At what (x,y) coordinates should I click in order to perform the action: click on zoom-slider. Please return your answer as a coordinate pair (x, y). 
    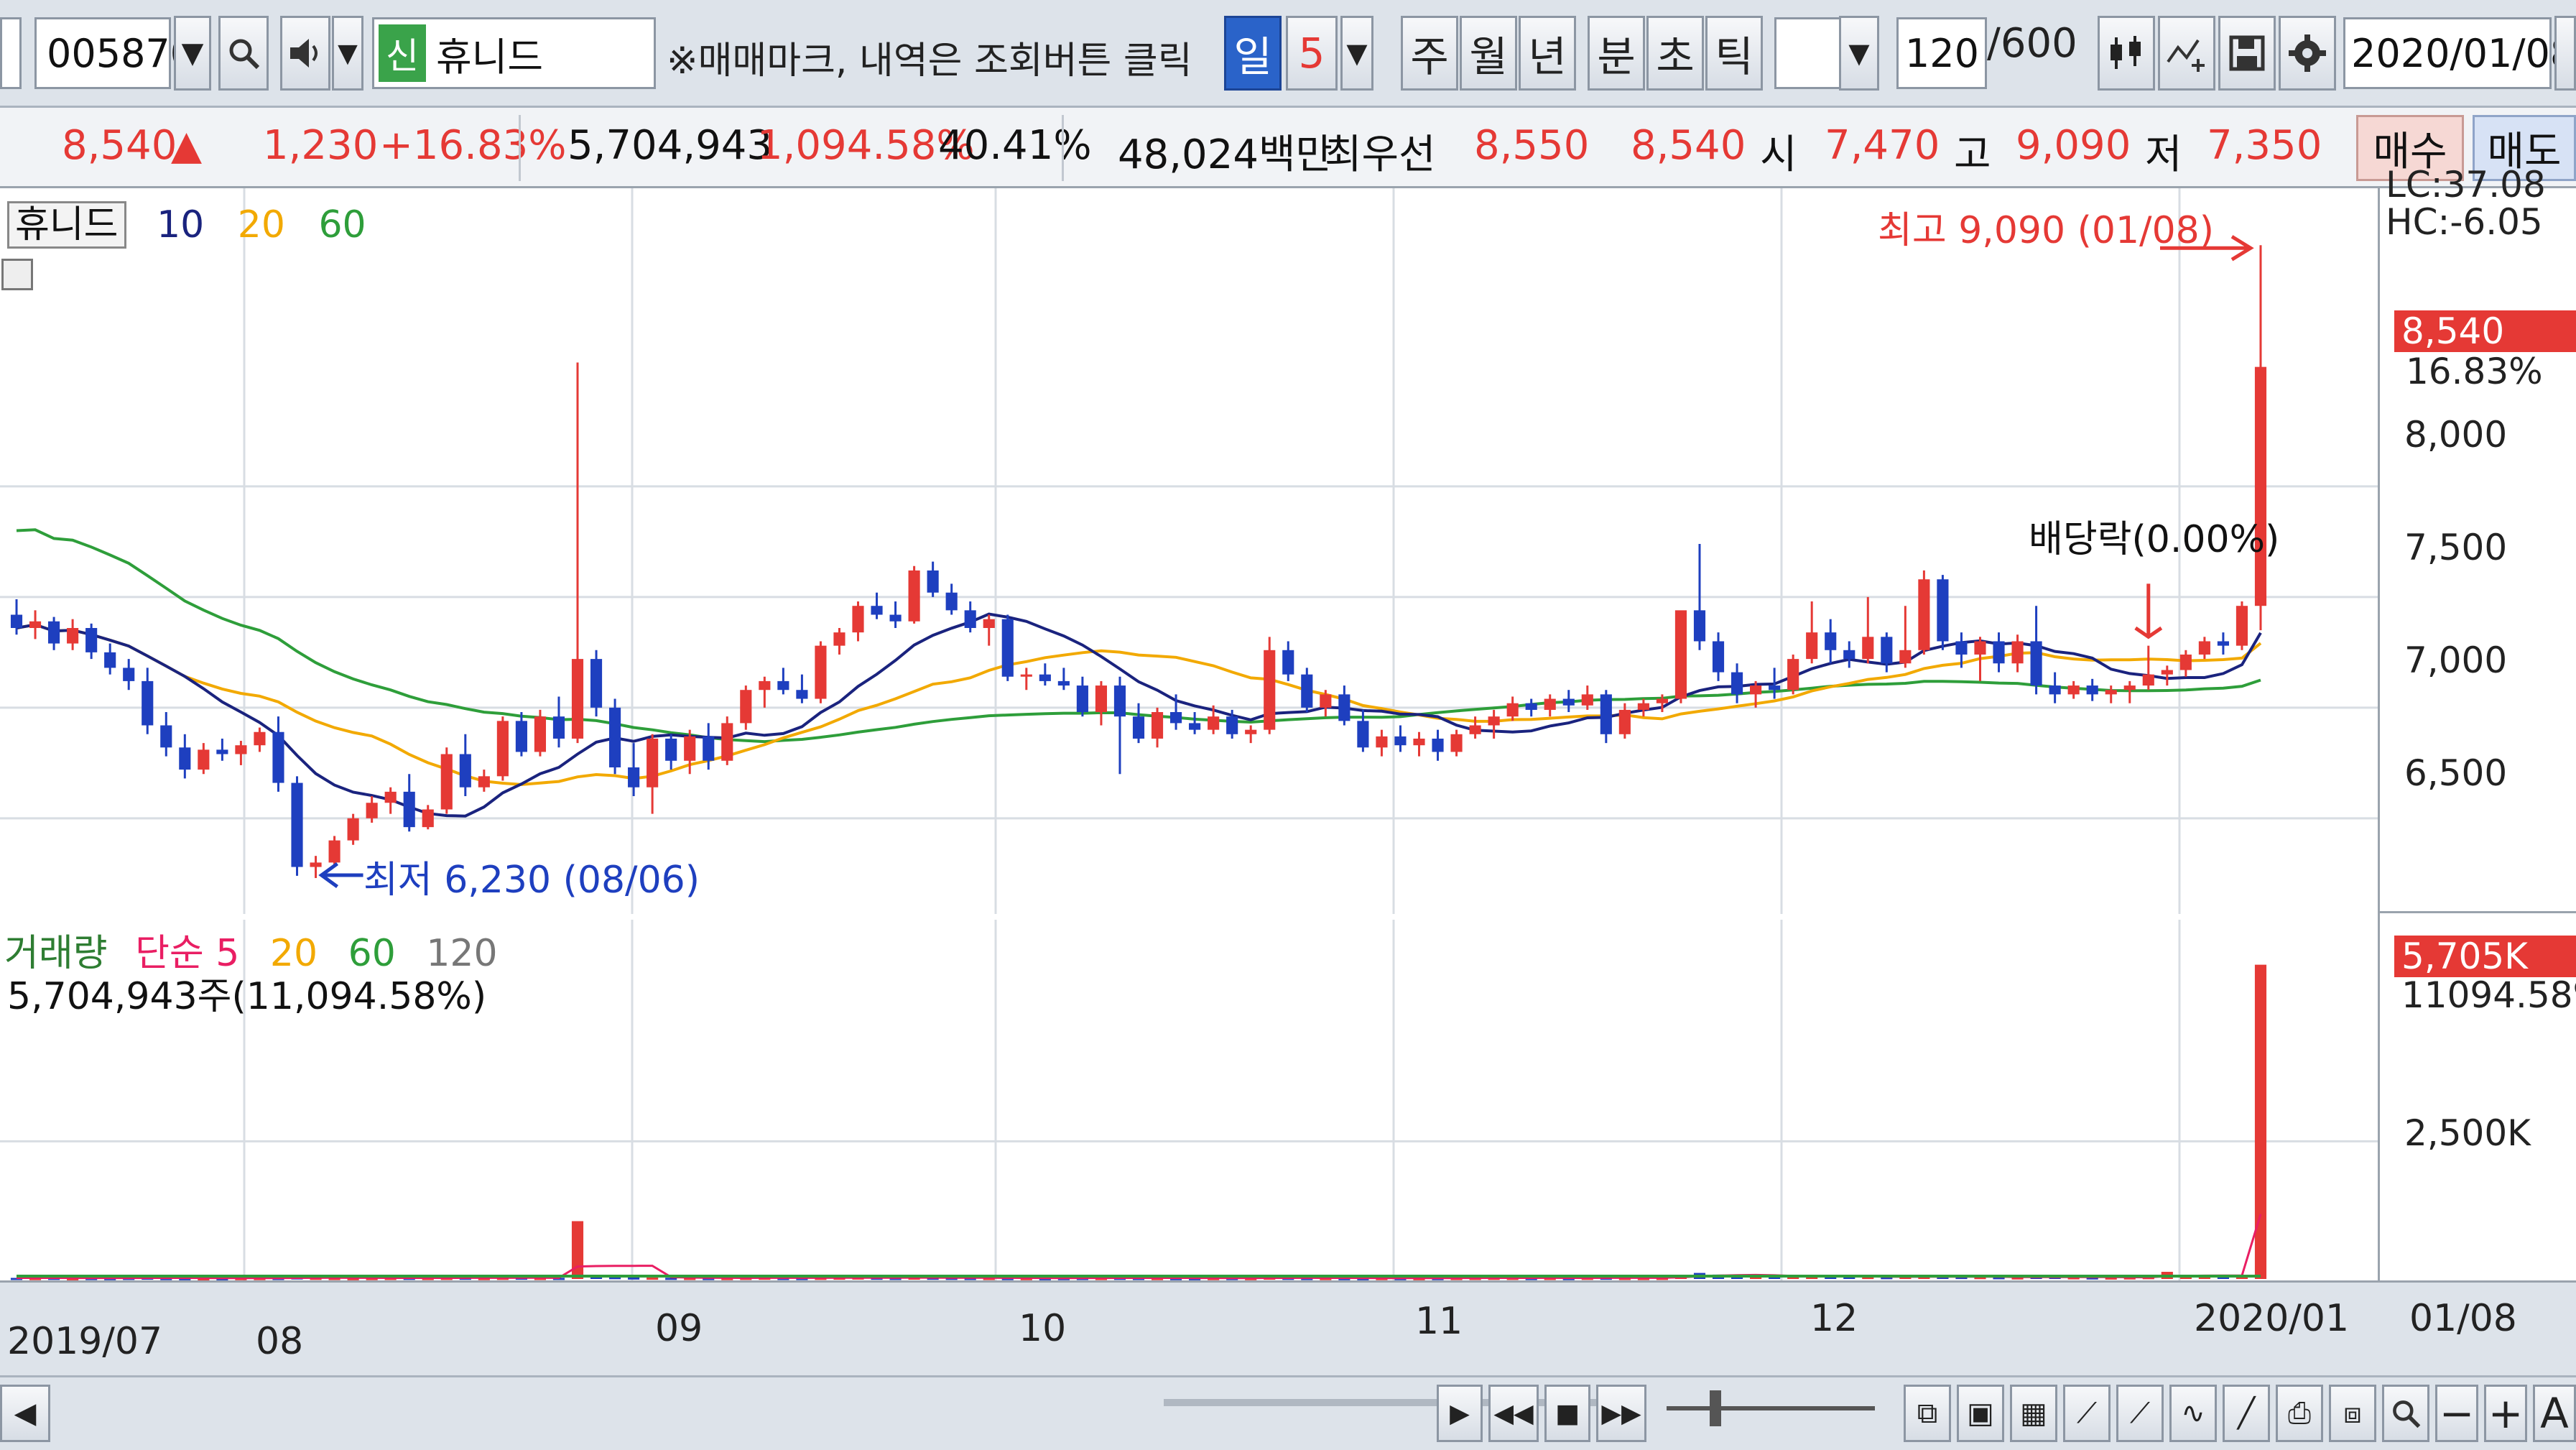
    Looking at the image, I should click on (1771, 1408).